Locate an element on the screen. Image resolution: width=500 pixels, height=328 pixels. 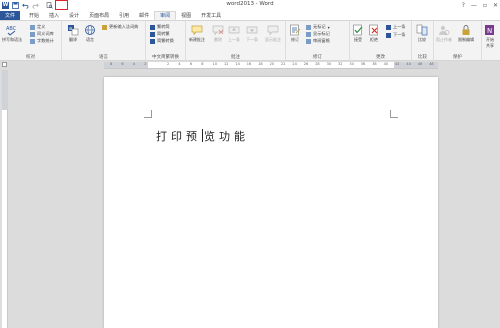
convert-button: 简繁转换 is located at coordinates (162, 41).